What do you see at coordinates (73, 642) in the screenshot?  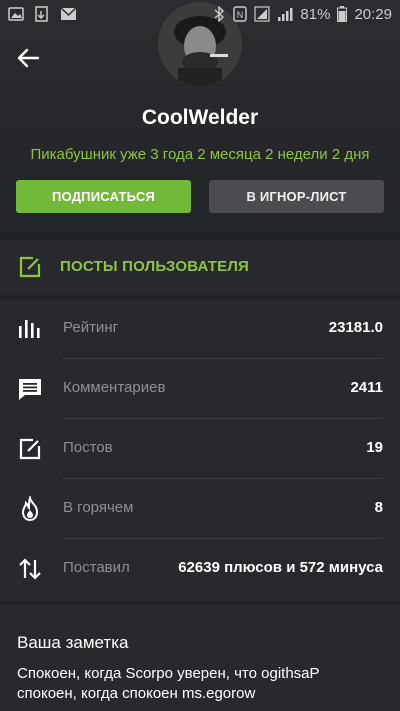 I see `note-title: Ваша заметка` at bounding box center [73, 642].